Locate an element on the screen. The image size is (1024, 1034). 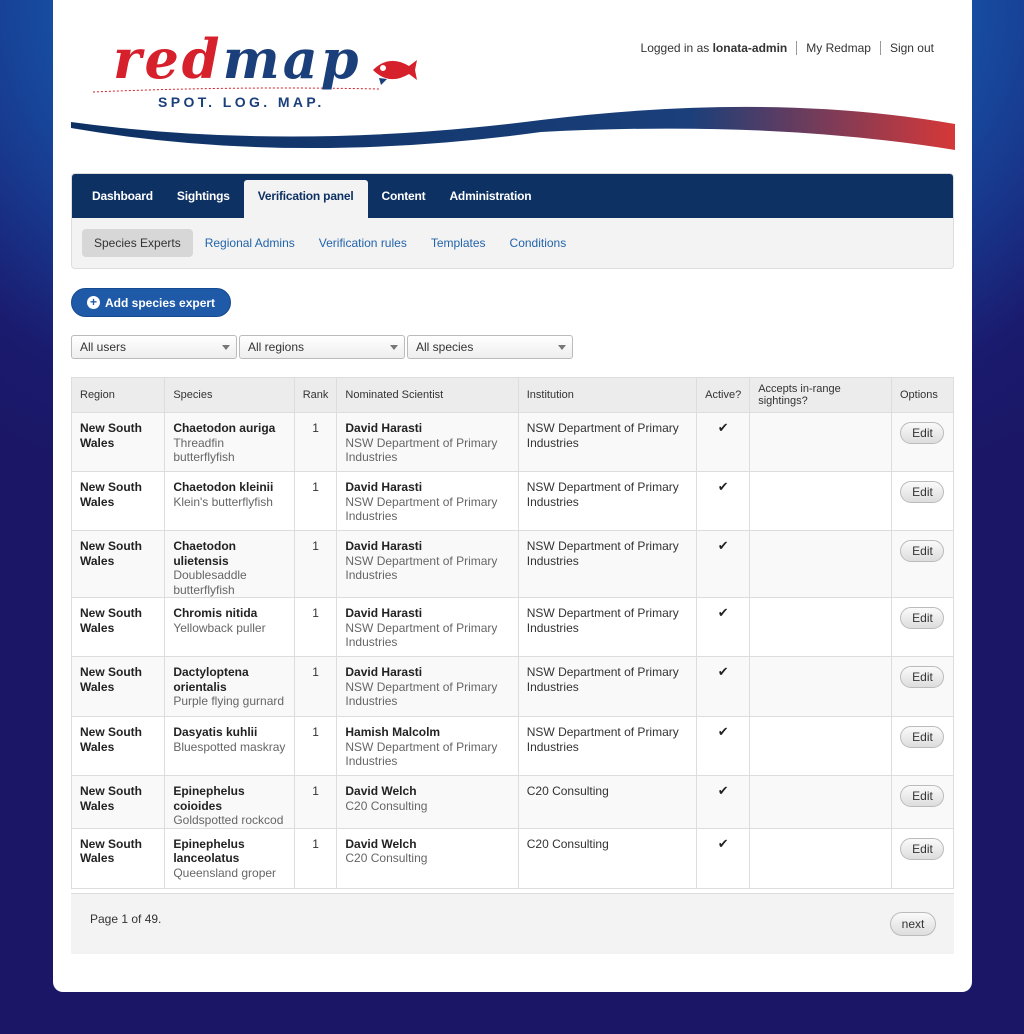
my-redmap-link: My Redmap is located at coordinates (838, 48).